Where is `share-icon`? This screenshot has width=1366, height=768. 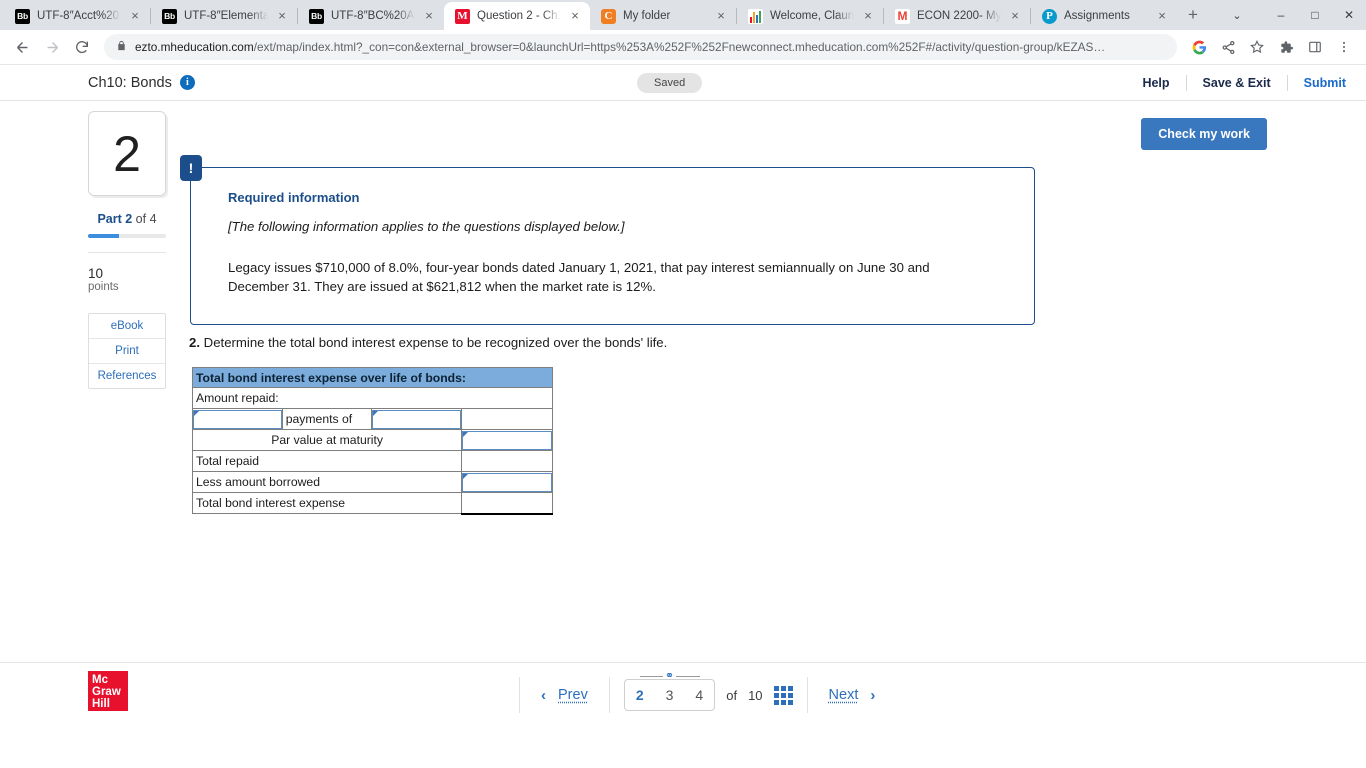
share-icon is located at coordinates (1228, 47).